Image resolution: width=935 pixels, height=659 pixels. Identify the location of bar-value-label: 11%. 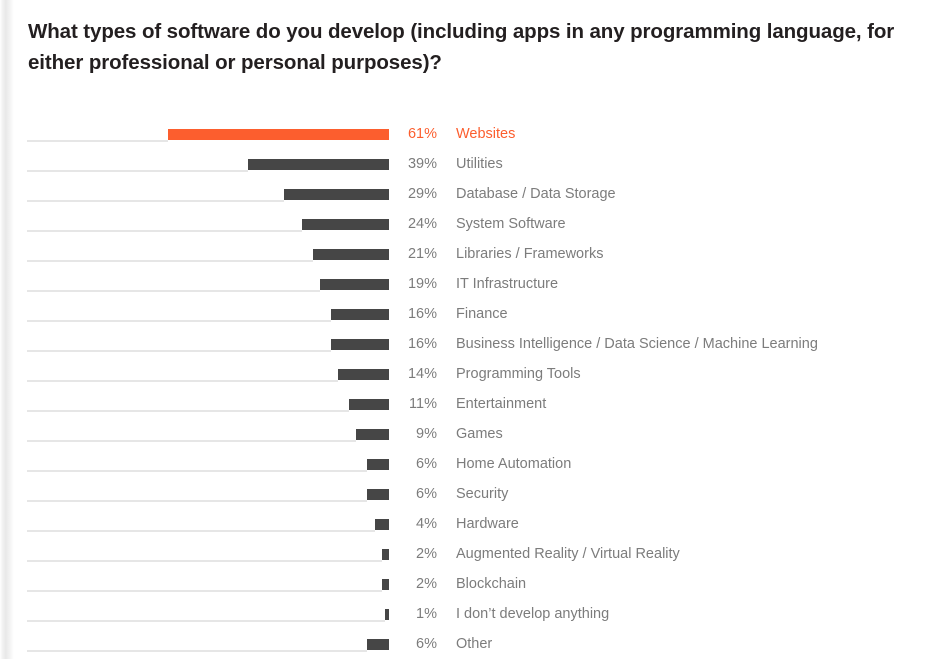
(423, 404).